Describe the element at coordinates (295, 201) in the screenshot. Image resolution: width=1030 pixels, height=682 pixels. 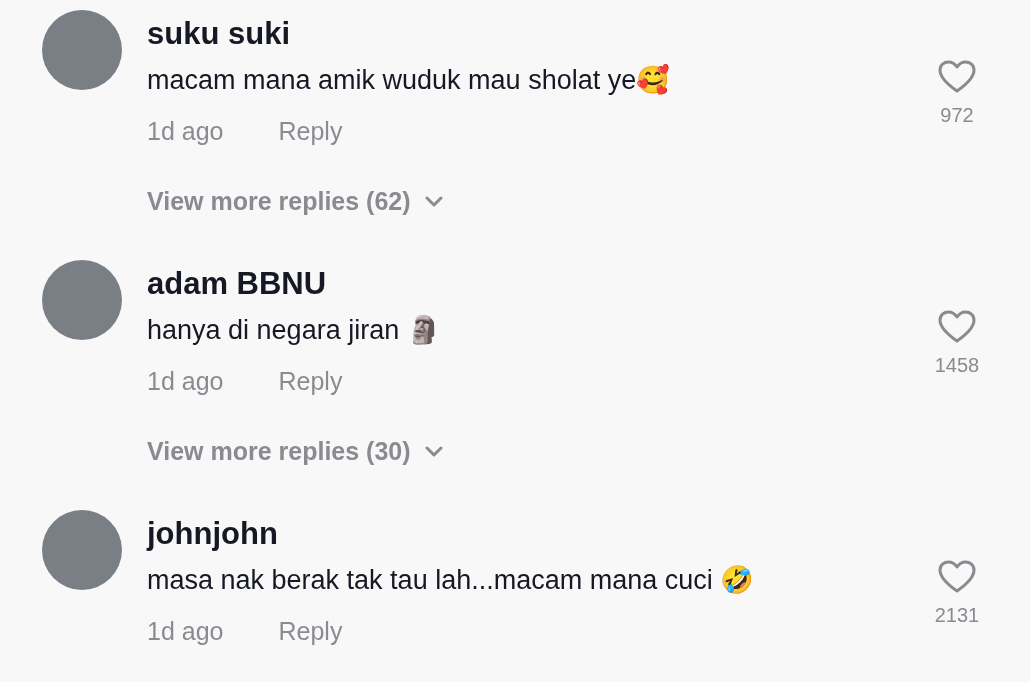
I see `view-replies-button: View more replies (62)` at that location.